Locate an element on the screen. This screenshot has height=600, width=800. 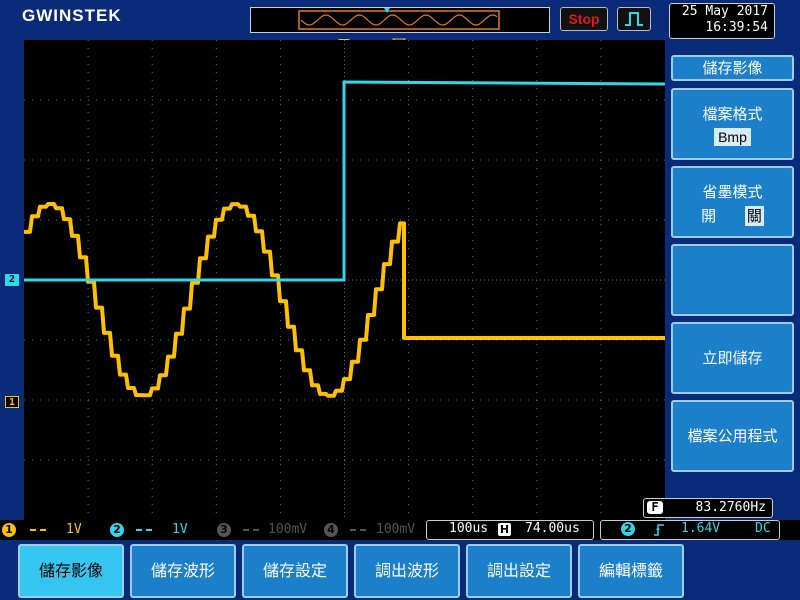
time-text: 16:39:54 is located at coordinates (736, 27).